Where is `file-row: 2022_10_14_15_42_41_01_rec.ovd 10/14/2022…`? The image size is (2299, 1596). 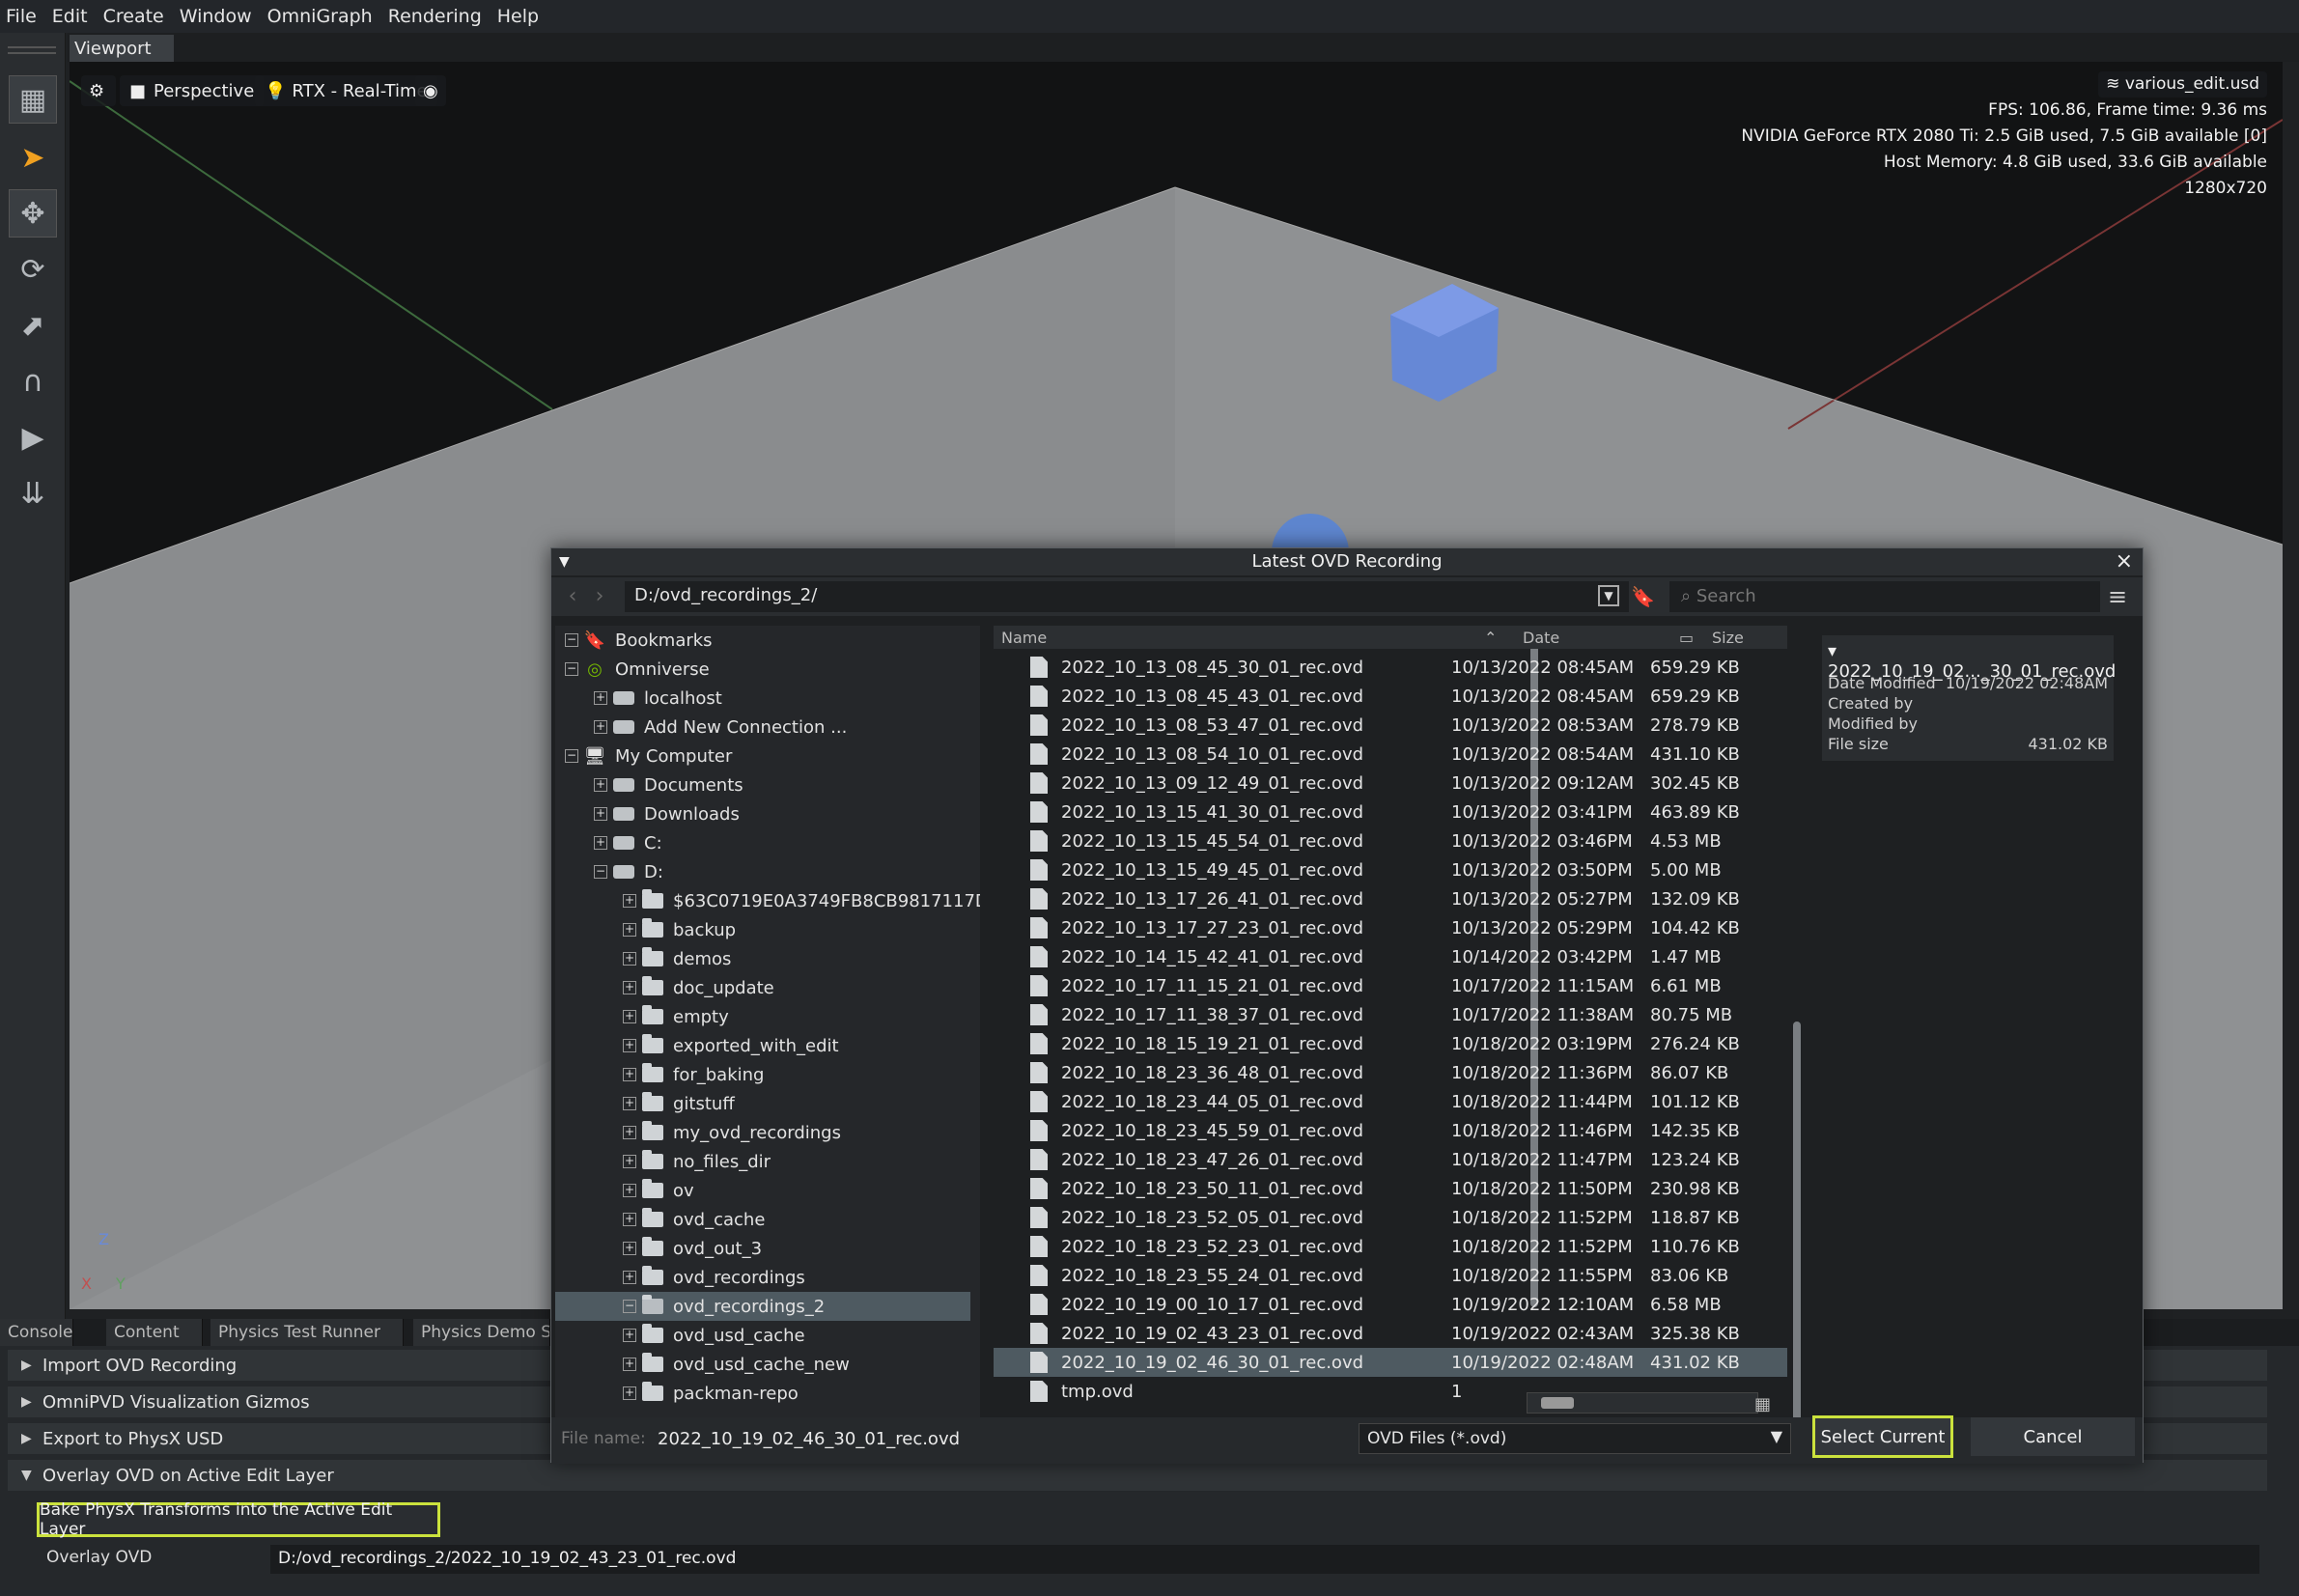
file-row: 2022_10_14_15_42_41_01_rec.ovd 10/14/2022… is located at coordinates (1391, 957).